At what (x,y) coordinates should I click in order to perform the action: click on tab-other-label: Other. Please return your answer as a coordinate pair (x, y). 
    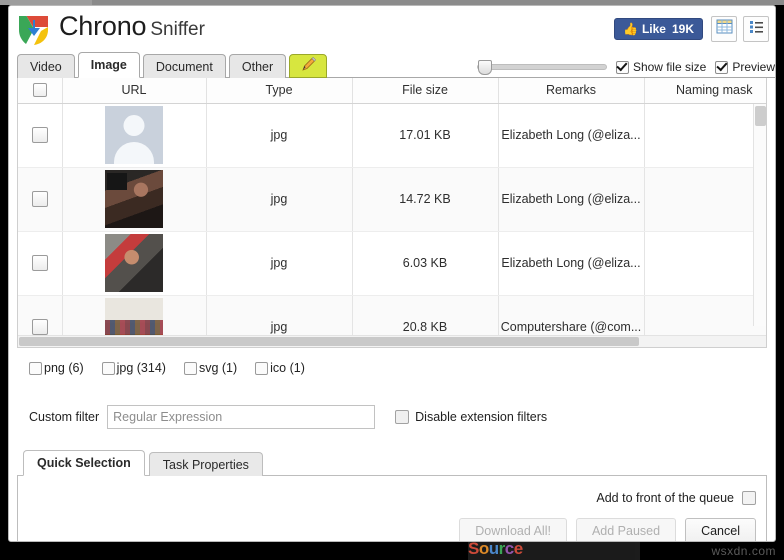
    Looking at the image, I should click on (257, 66).